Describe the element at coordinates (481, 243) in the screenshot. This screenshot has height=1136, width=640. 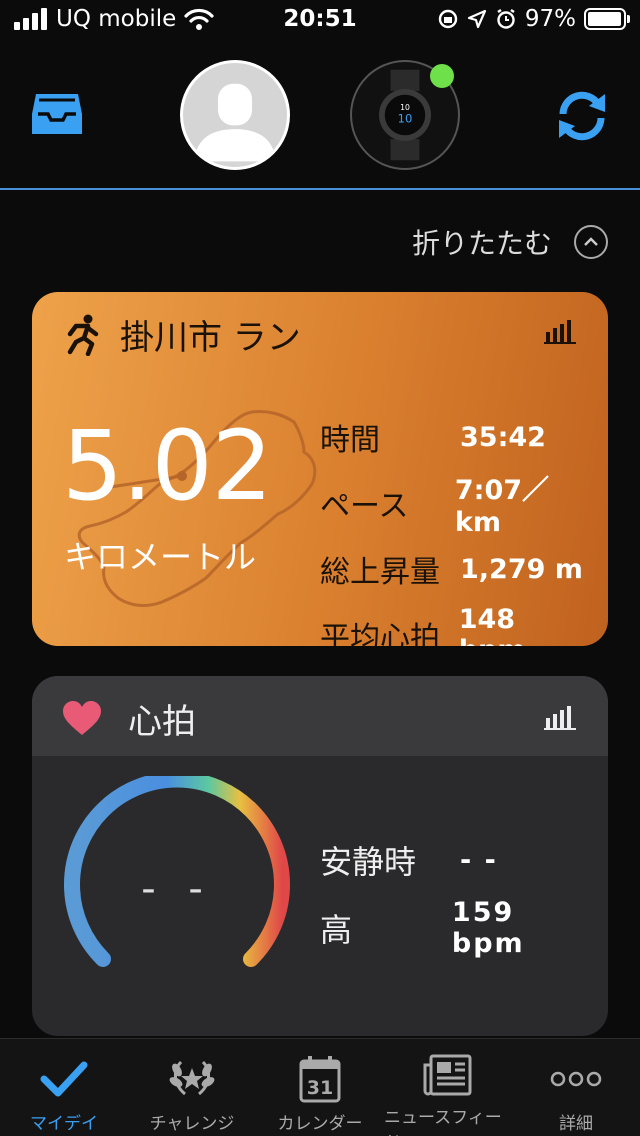
I see `collapse-label: 折りたたむ` at that location.